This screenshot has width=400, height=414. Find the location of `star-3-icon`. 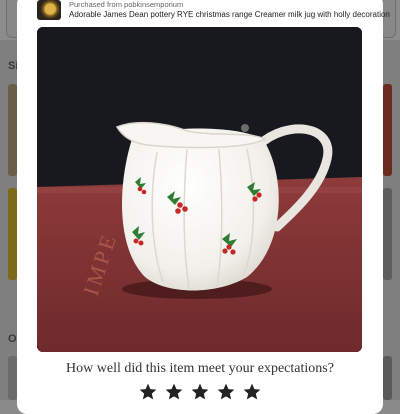

star-3-icon is located at coordinates (200, 392).